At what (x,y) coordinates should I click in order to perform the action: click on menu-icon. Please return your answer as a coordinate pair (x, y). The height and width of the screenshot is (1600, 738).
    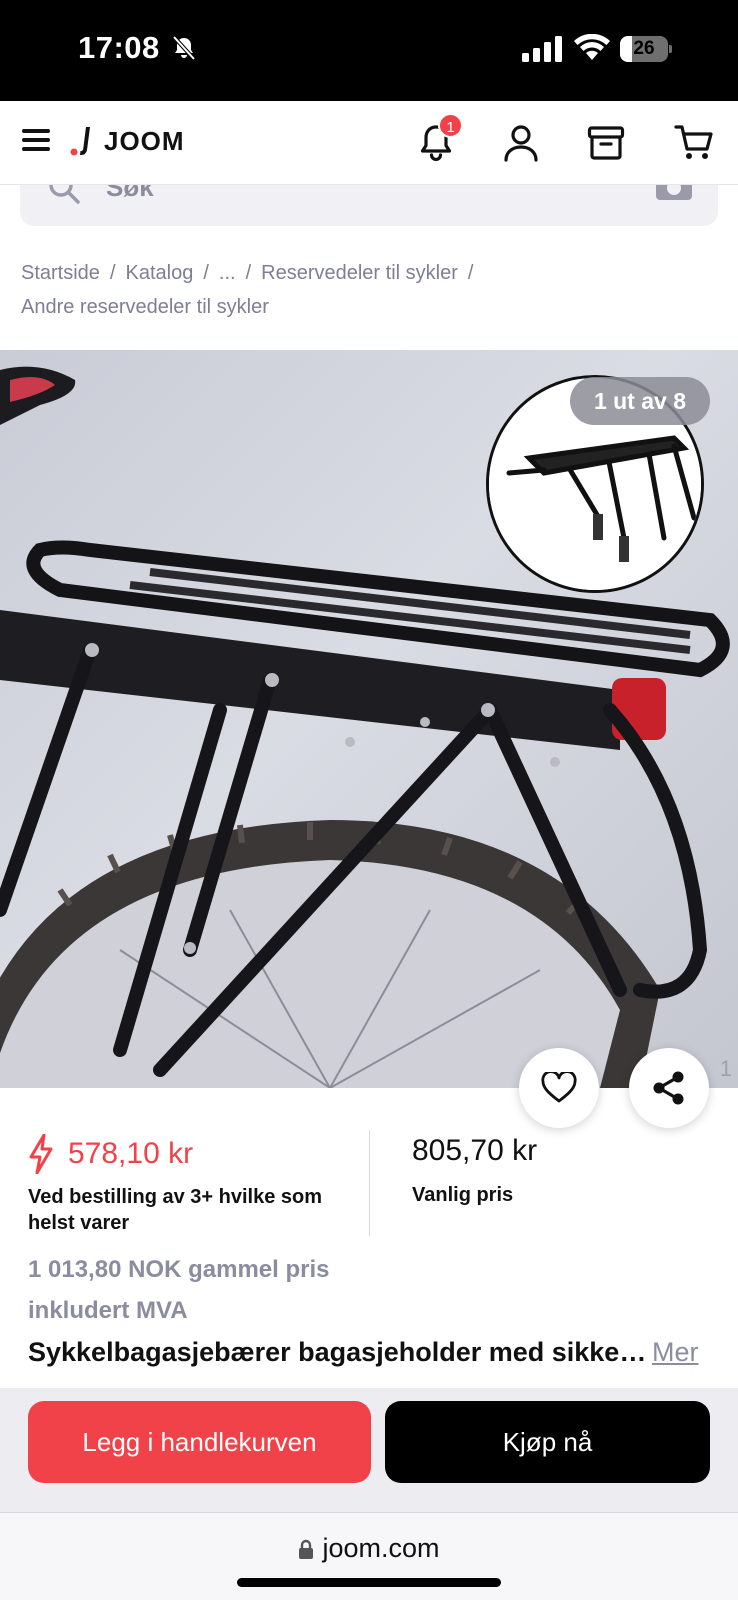
    Looking at the image, I should click on (37, 140).